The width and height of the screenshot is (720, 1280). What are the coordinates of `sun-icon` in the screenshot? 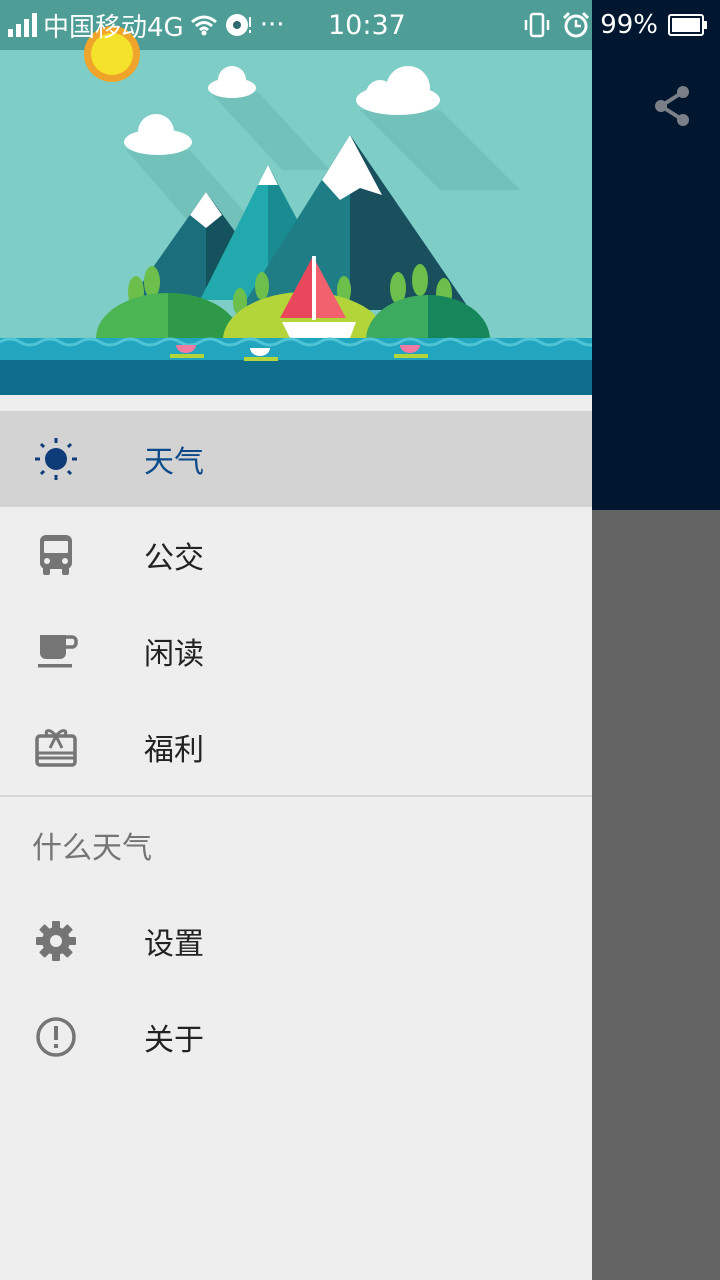 It's located at (56, 459).